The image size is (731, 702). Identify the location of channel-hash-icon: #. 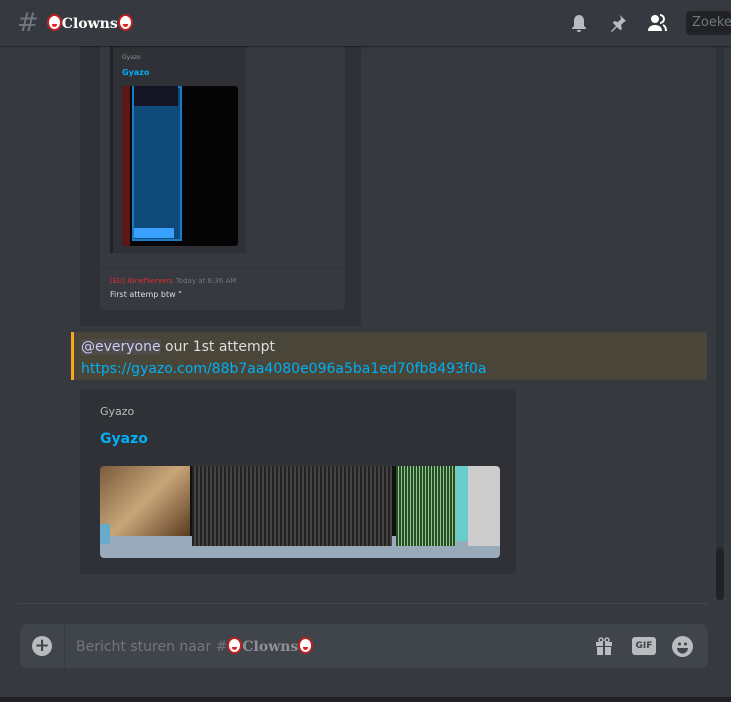
(28, 23).